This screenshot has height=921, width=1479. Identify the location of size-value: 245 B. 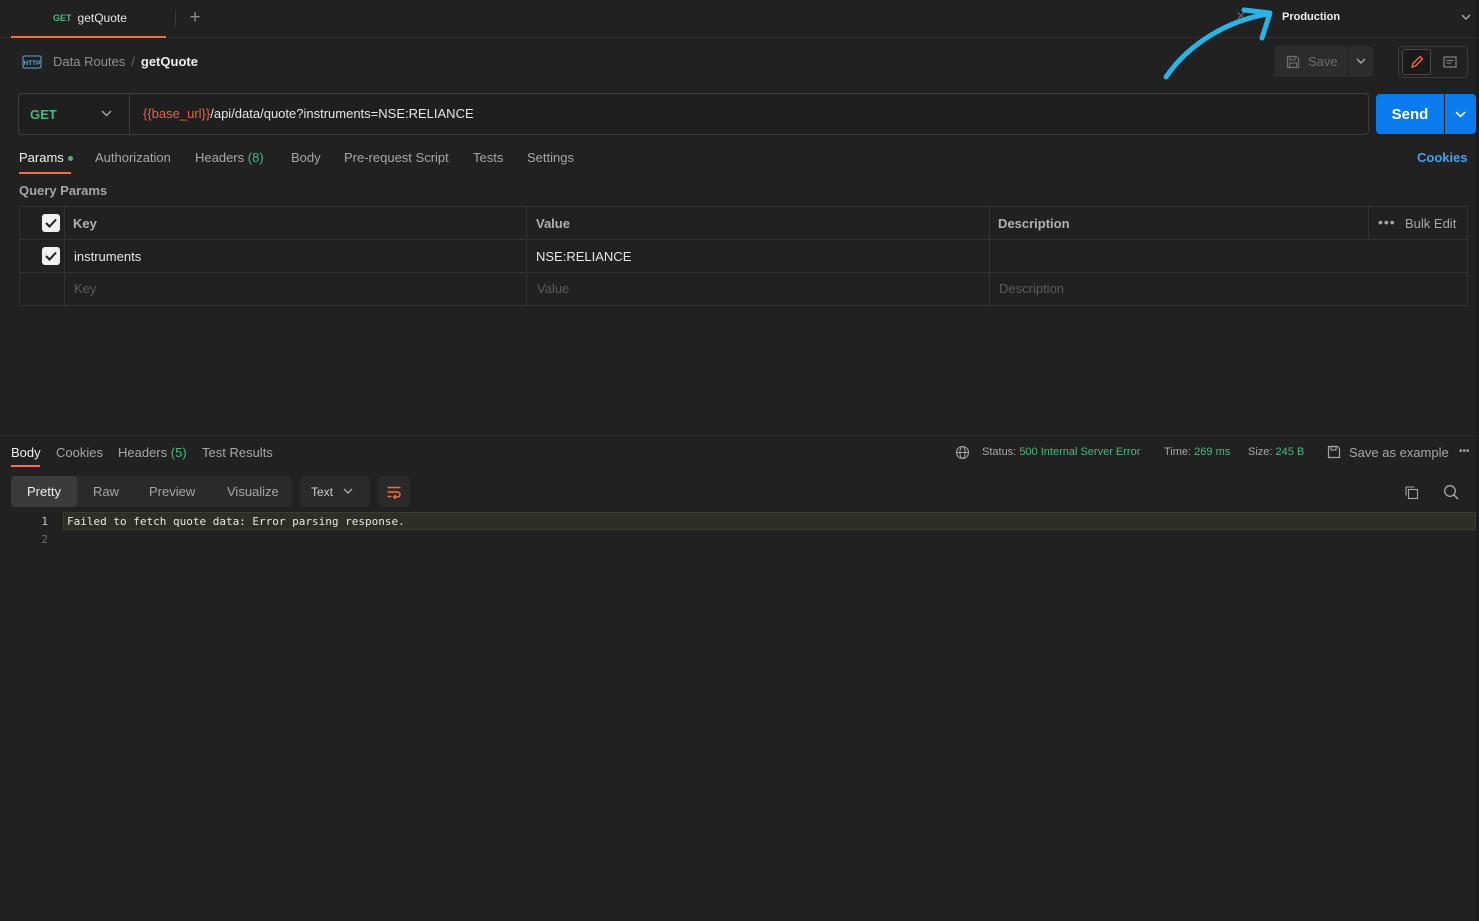
(1290, 452).